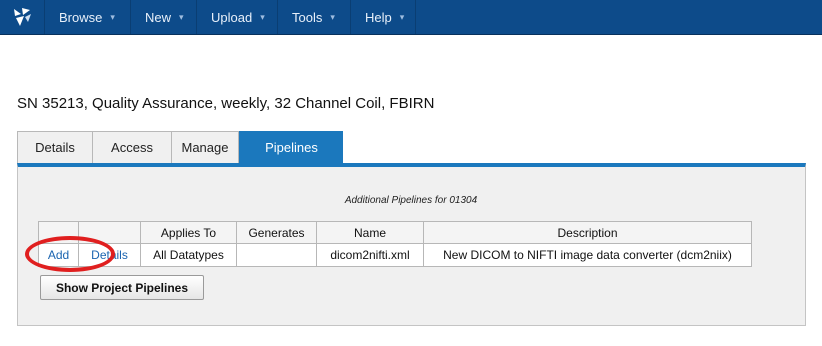 This screenshot has width=822, height=346. What do you see at coordinates (370, 255) in the screenshot?
I see `pipeline-name-cell: dicom2nifti.xml` at bounding box center [370, 255].